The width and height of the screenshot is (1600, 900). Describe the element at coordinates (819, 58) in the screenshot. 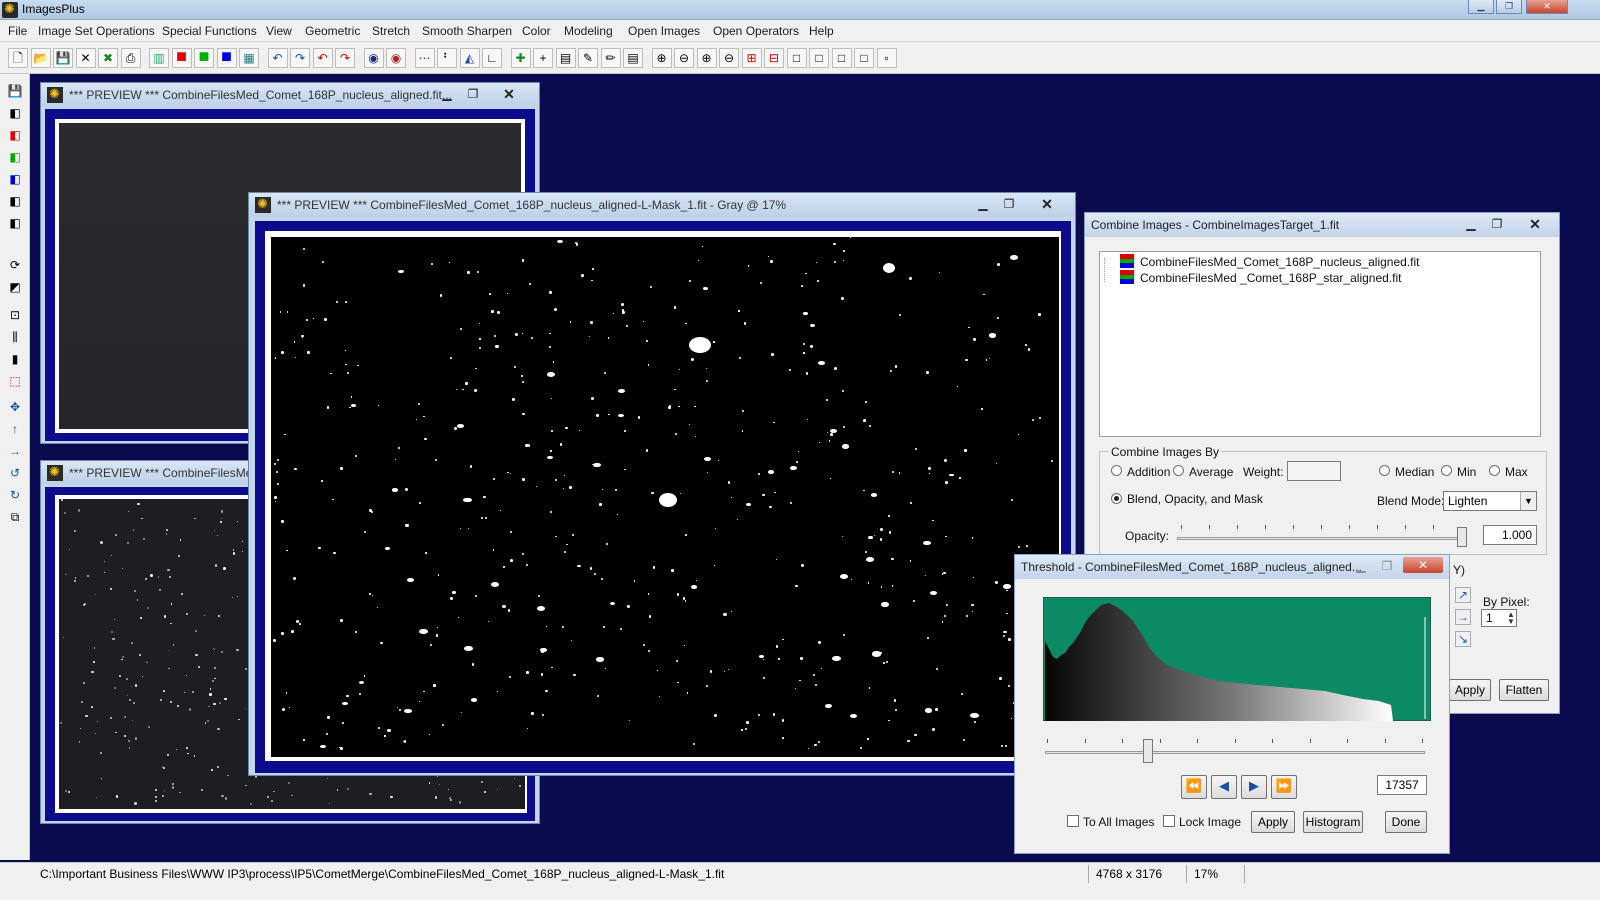

I see `rect2-icon: □` at that location.